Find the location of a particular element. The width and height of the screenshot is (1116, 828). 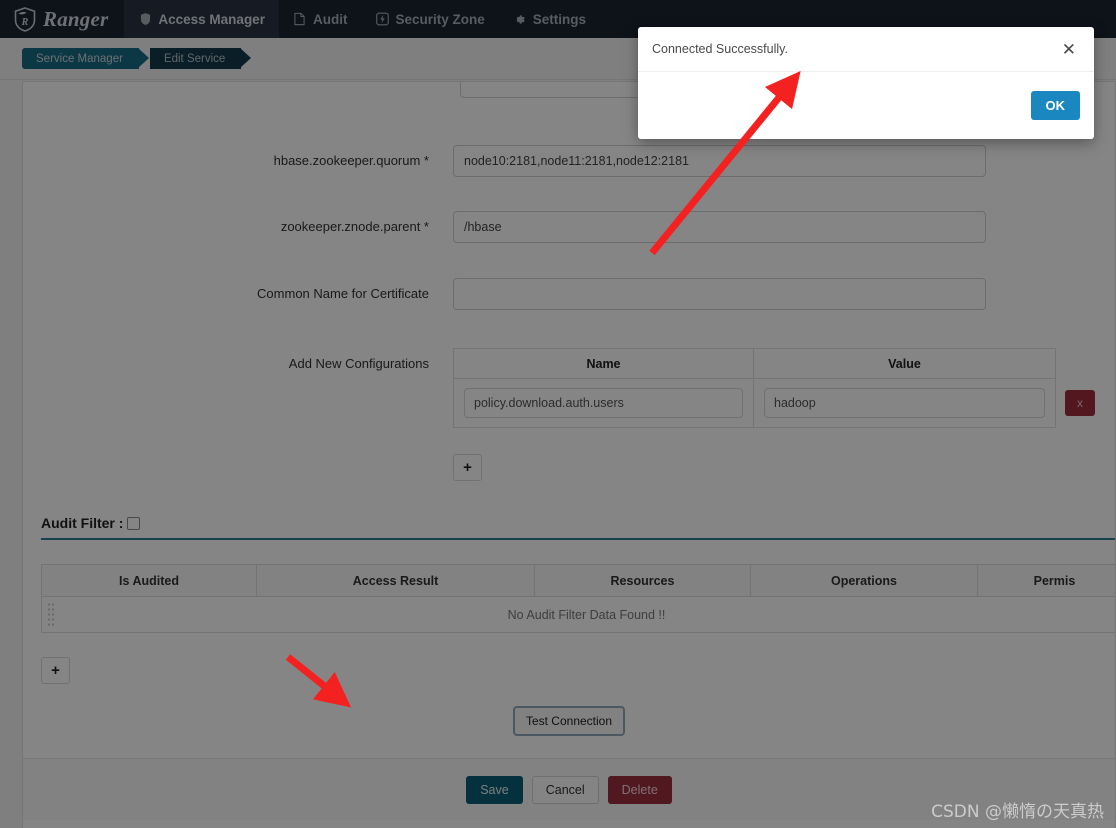

watermark: CSDN @懒惰の天真热 is located at coordinates (1017, 812).